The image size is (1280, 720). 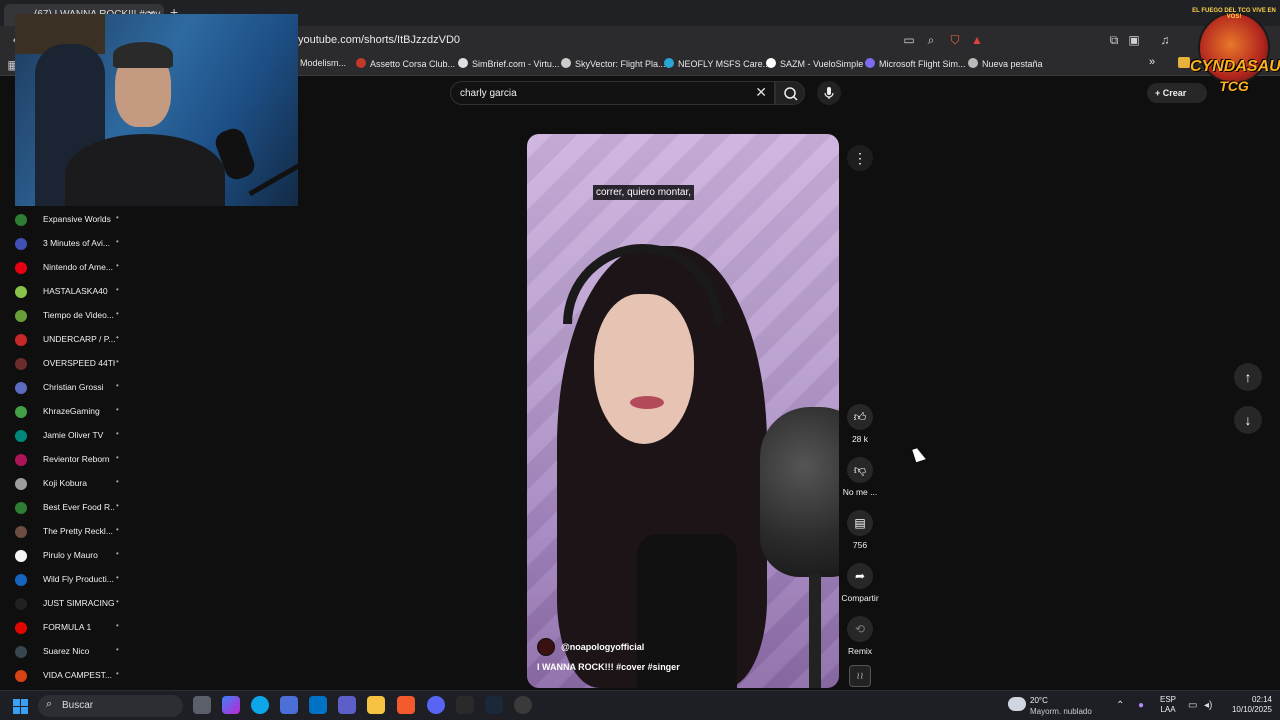 What do you see at coordinates (65, 292) in the screenshot?
I see `subscription-item: HASTALASKA40 •` at bounding box center [65, 292].